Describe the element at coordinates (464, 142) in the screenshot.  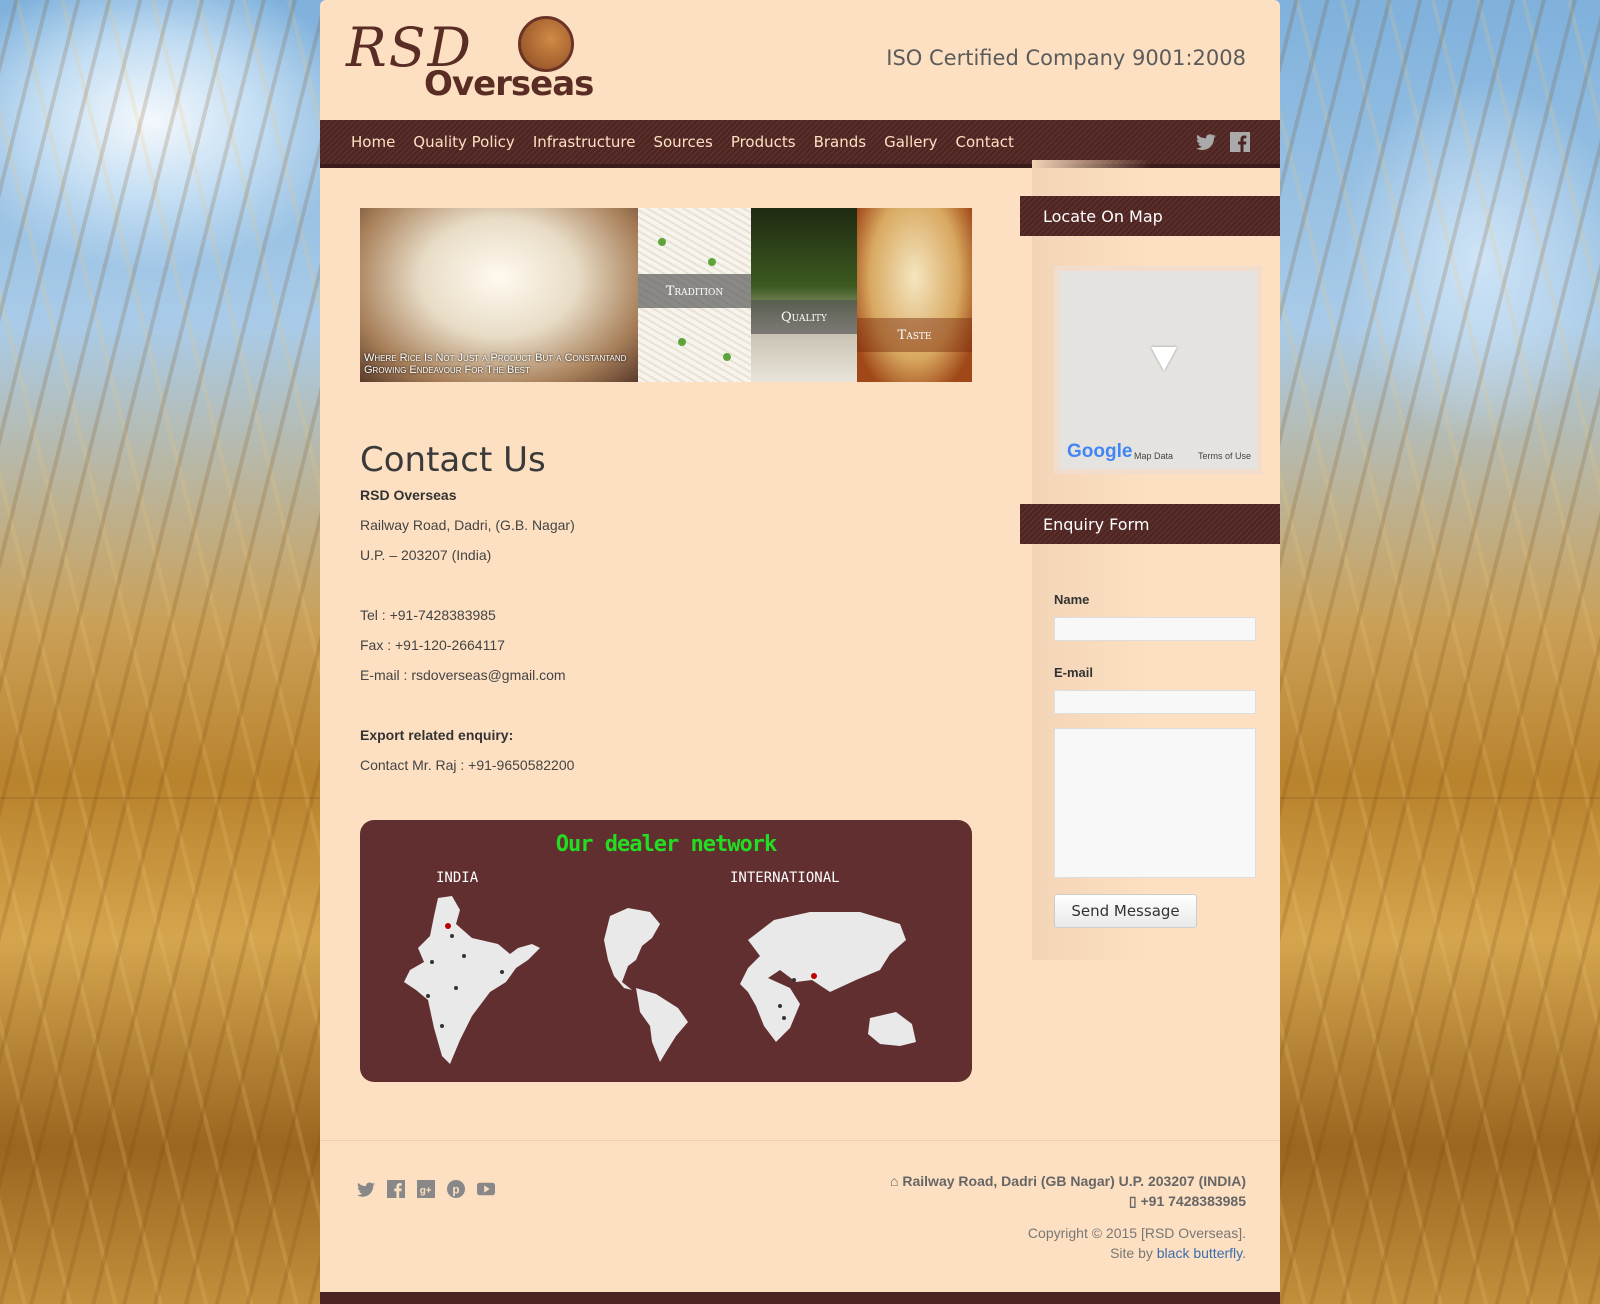
I see `nav-quality-policy: Quality Policy` at that location.